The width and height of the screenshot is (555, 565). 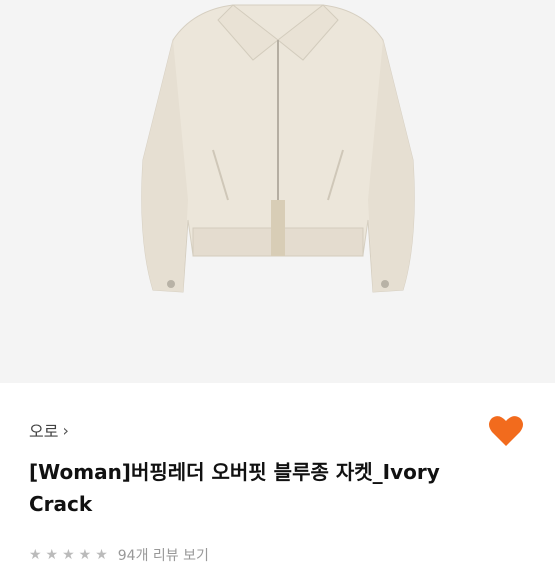 I want to click on heart-icon, so click(x=506, y=431).